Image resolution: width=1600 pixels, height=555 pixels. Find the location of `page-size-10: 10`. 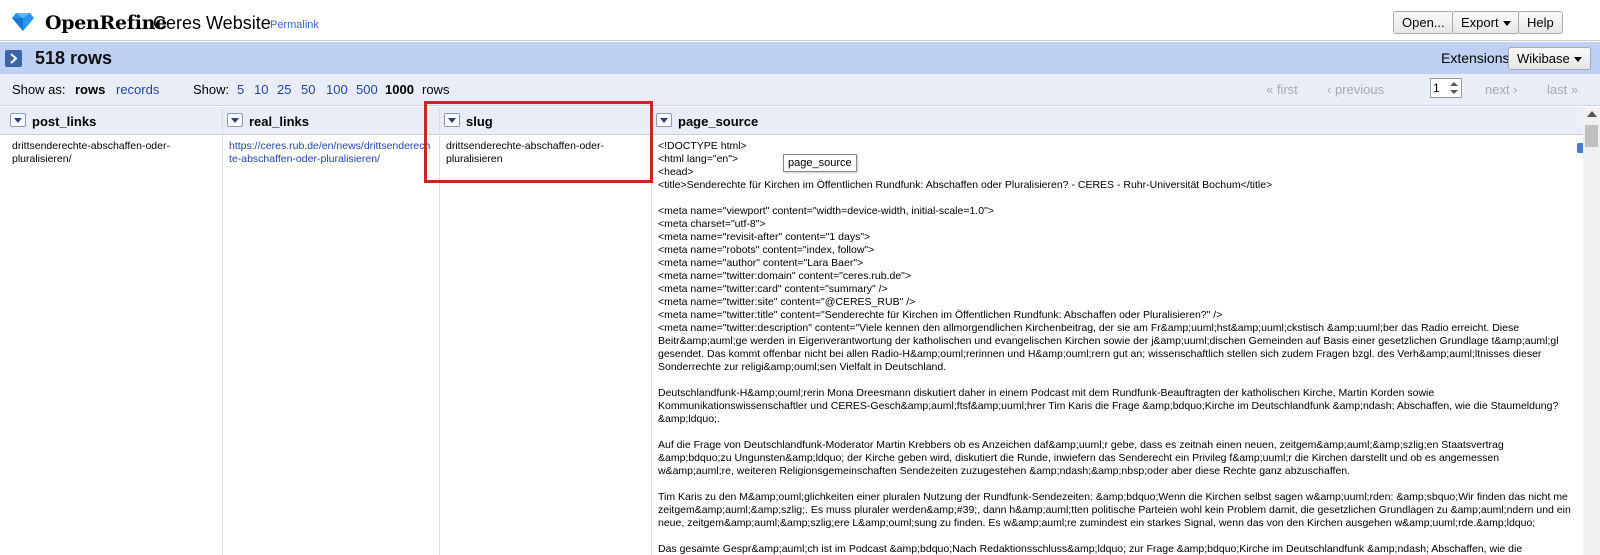

page-size-10: 10 is located at coordinates (261, 89).